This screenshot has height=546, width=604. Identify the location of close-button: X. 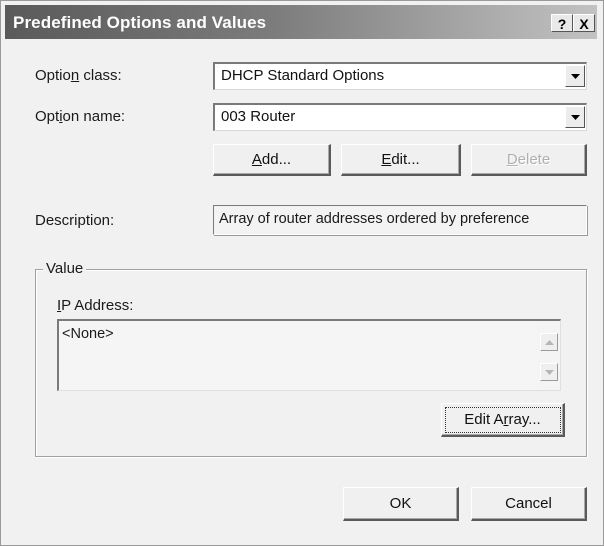
(584, 23).